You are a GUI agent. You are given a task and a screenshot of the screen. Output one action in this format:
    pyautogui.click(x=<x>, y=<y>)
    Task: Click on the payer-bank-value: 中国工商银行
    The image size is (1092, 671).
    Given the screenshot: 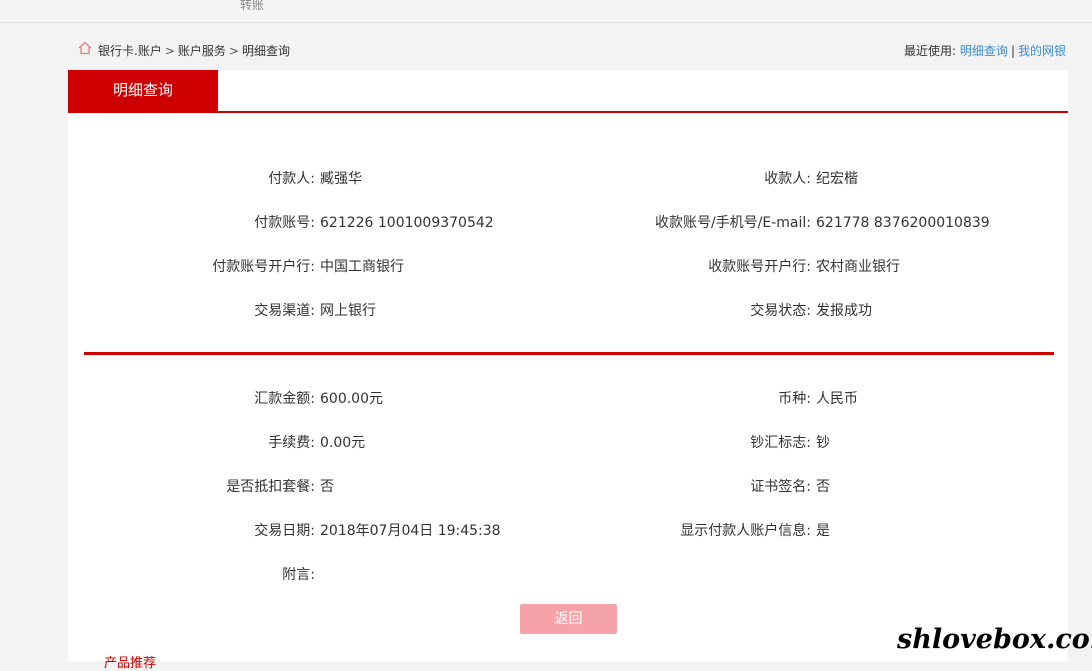 What is the action you would take?
    pyautogui.click(x=362, y=267)
    